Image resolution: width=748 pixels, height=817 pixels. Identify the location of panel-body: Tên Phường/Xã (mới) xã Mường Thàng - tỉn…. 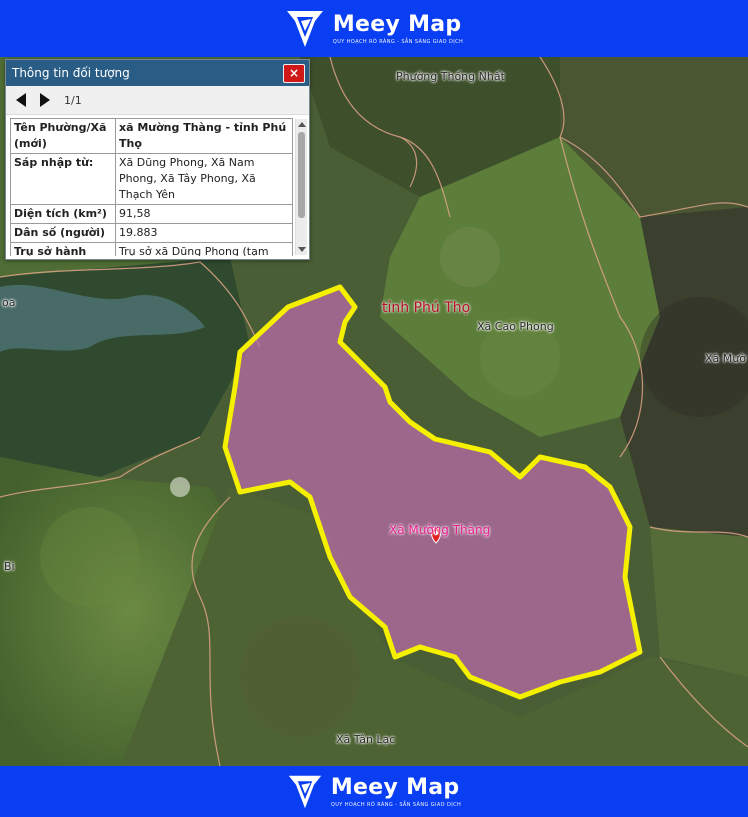
(152, 187).